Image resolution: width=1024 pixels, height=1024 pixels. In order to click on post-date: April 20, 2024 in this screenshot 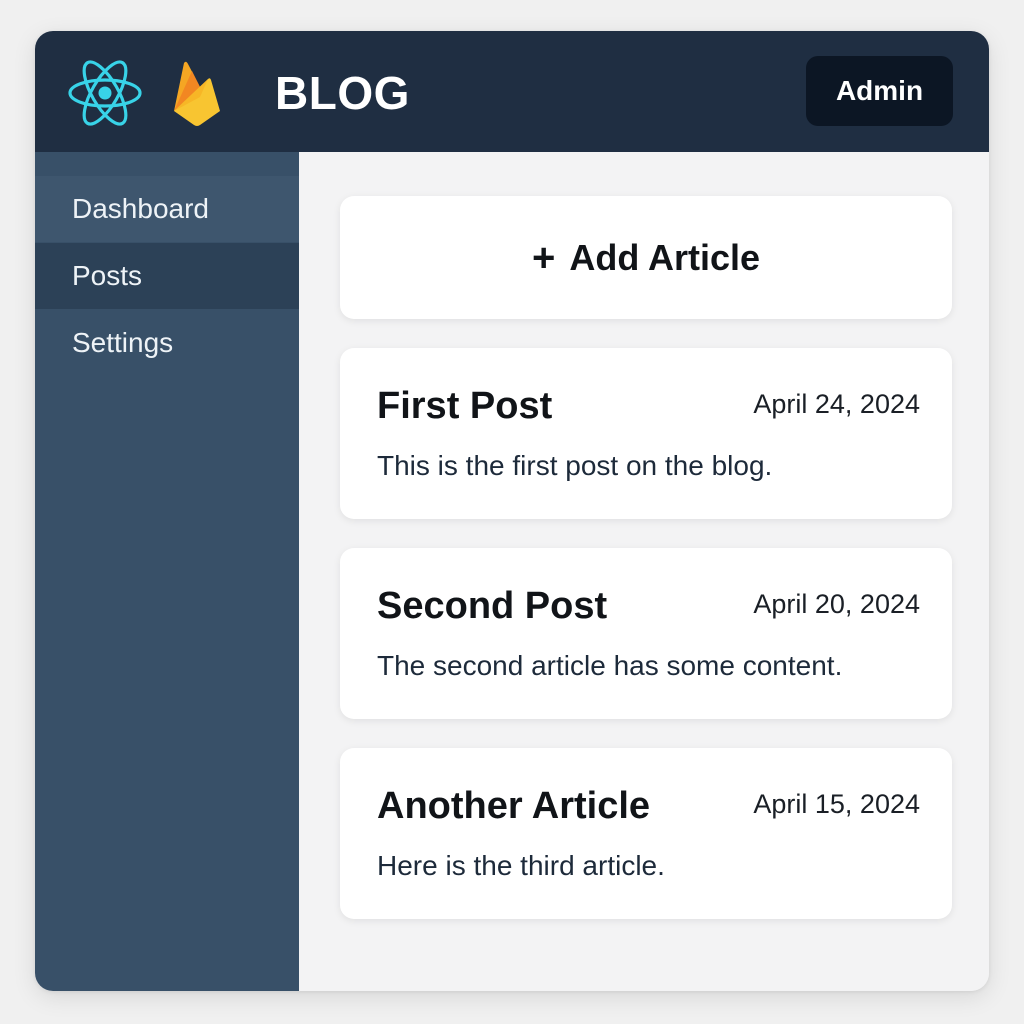, I will do `click(836, 604)`.